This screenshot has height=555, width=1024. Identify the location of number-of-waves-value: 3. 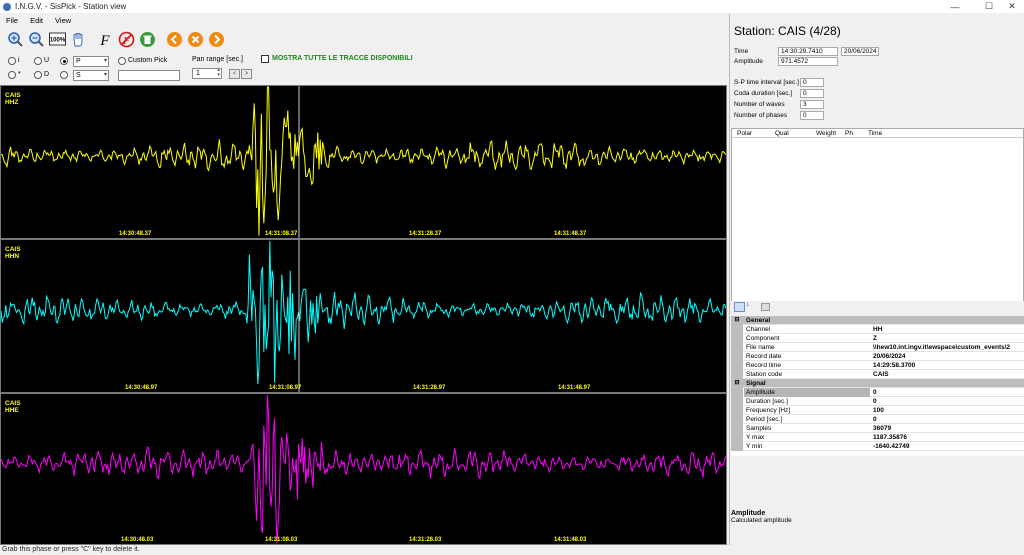
(812, 104).